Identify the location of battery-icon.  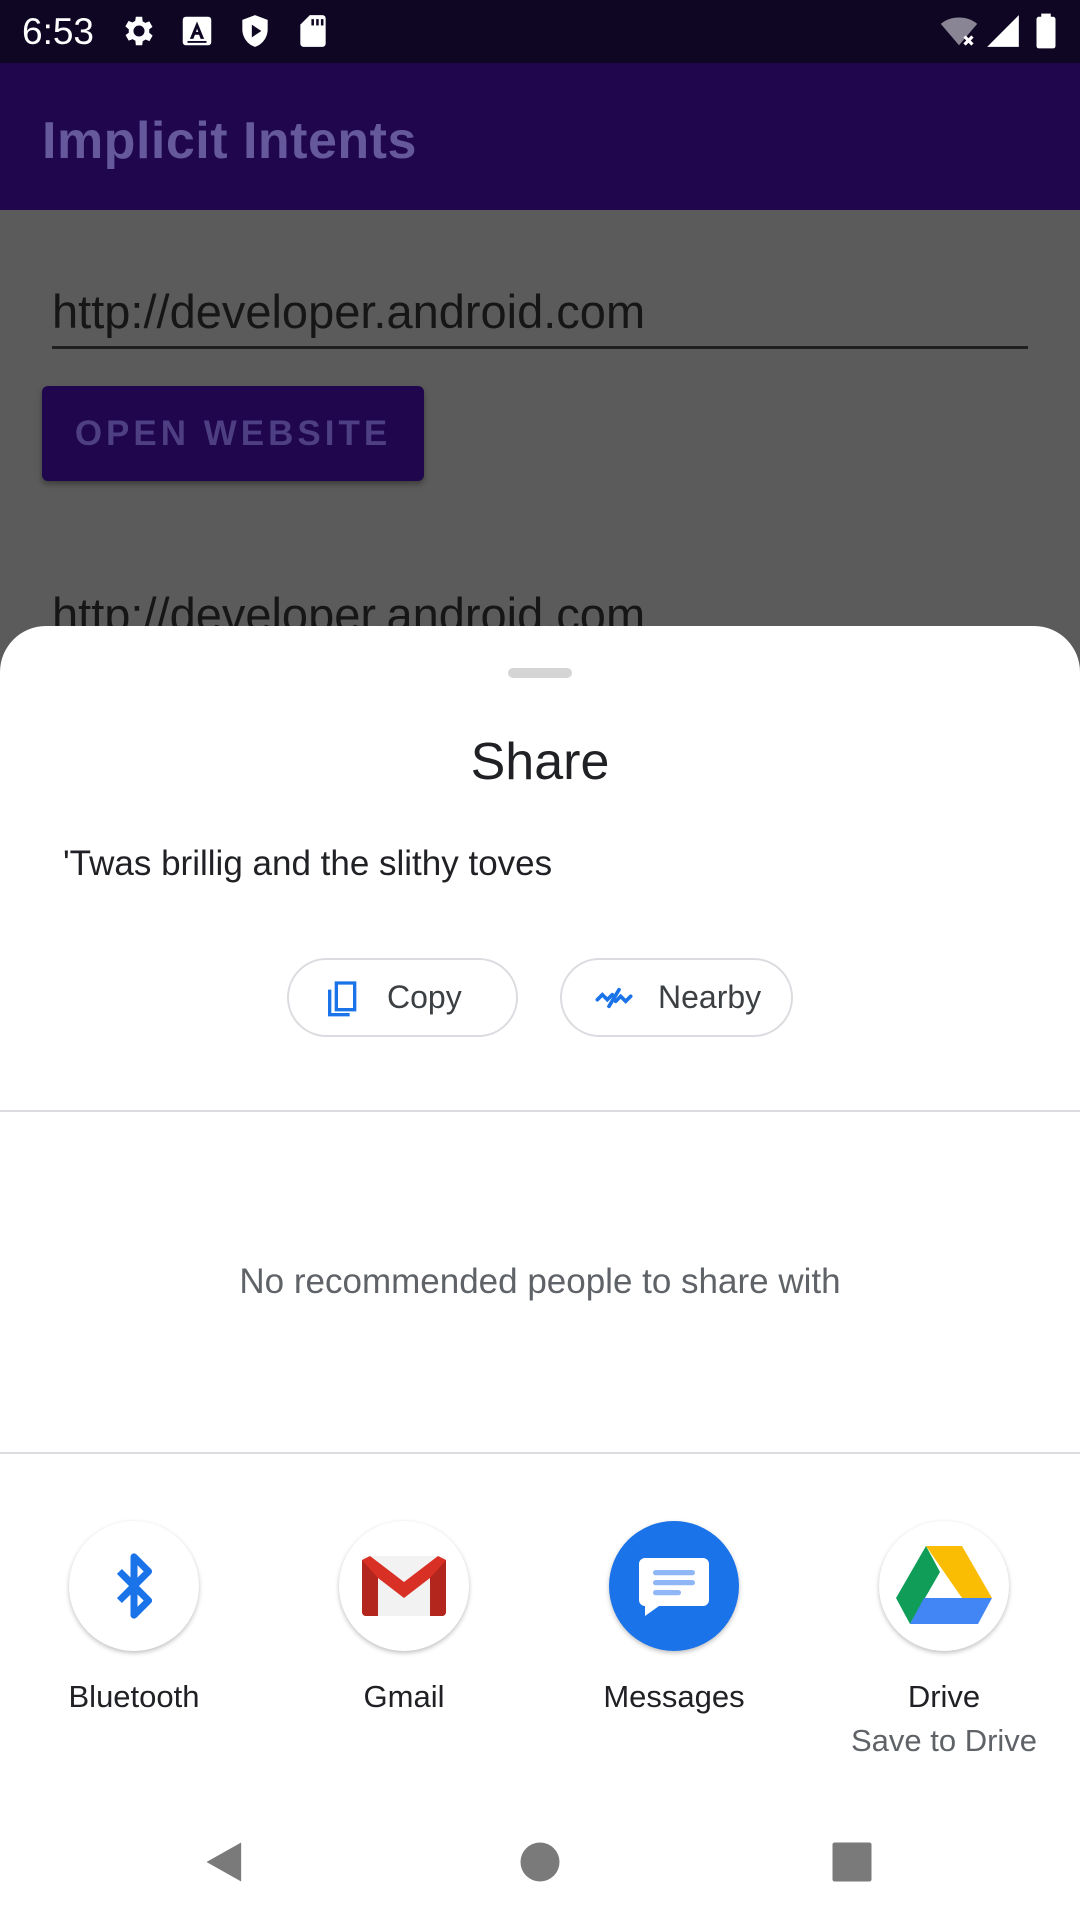
(1046, 31).